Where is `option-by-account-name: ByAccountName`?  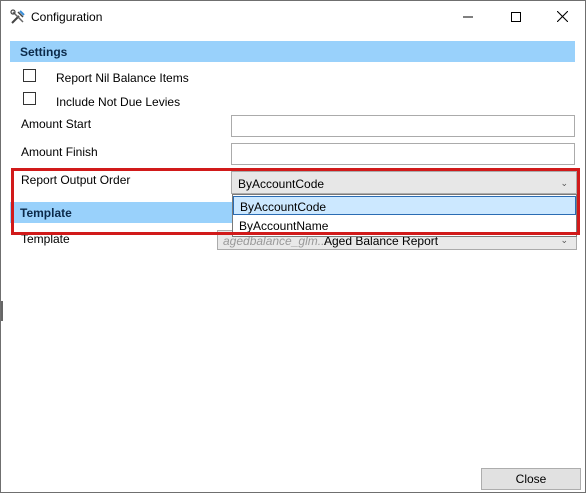
option-by-account-name: ByAccountName is located at coordinates (404, 225).